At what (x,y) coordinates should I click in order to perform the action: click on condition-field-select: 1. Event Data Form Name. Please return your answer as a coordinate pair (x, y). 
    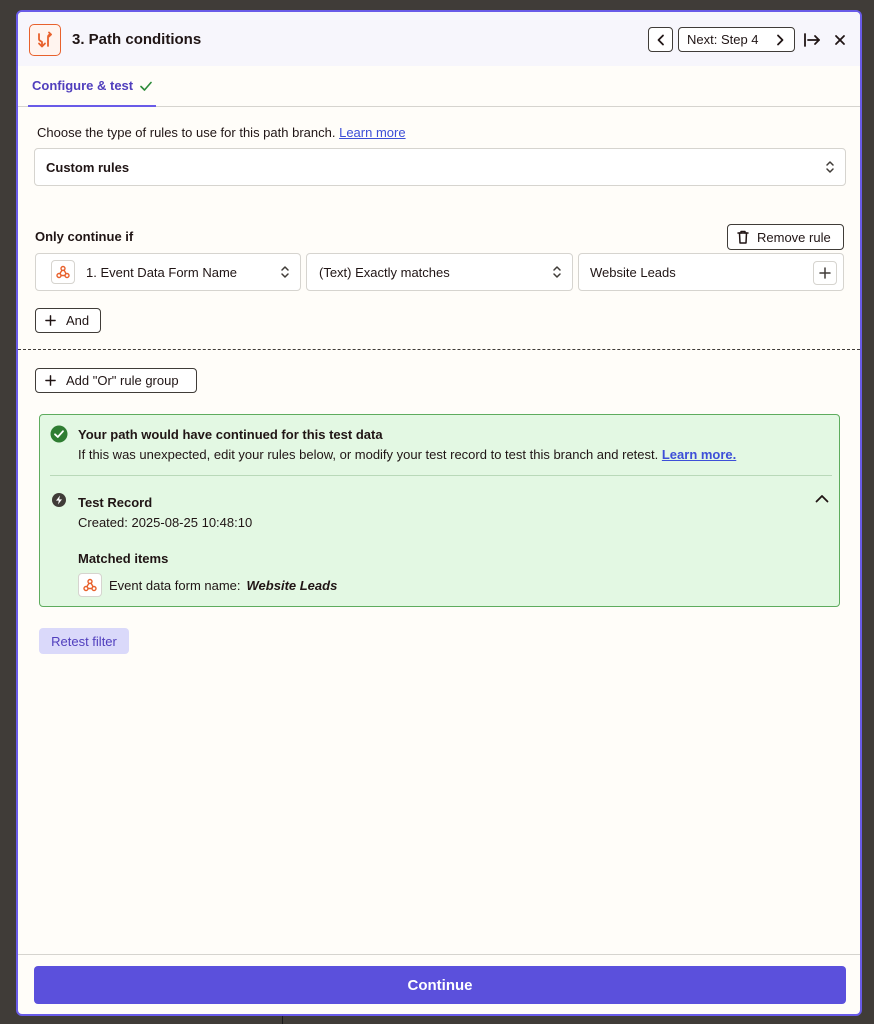
    Looking at the image, I should click on (168, 272).